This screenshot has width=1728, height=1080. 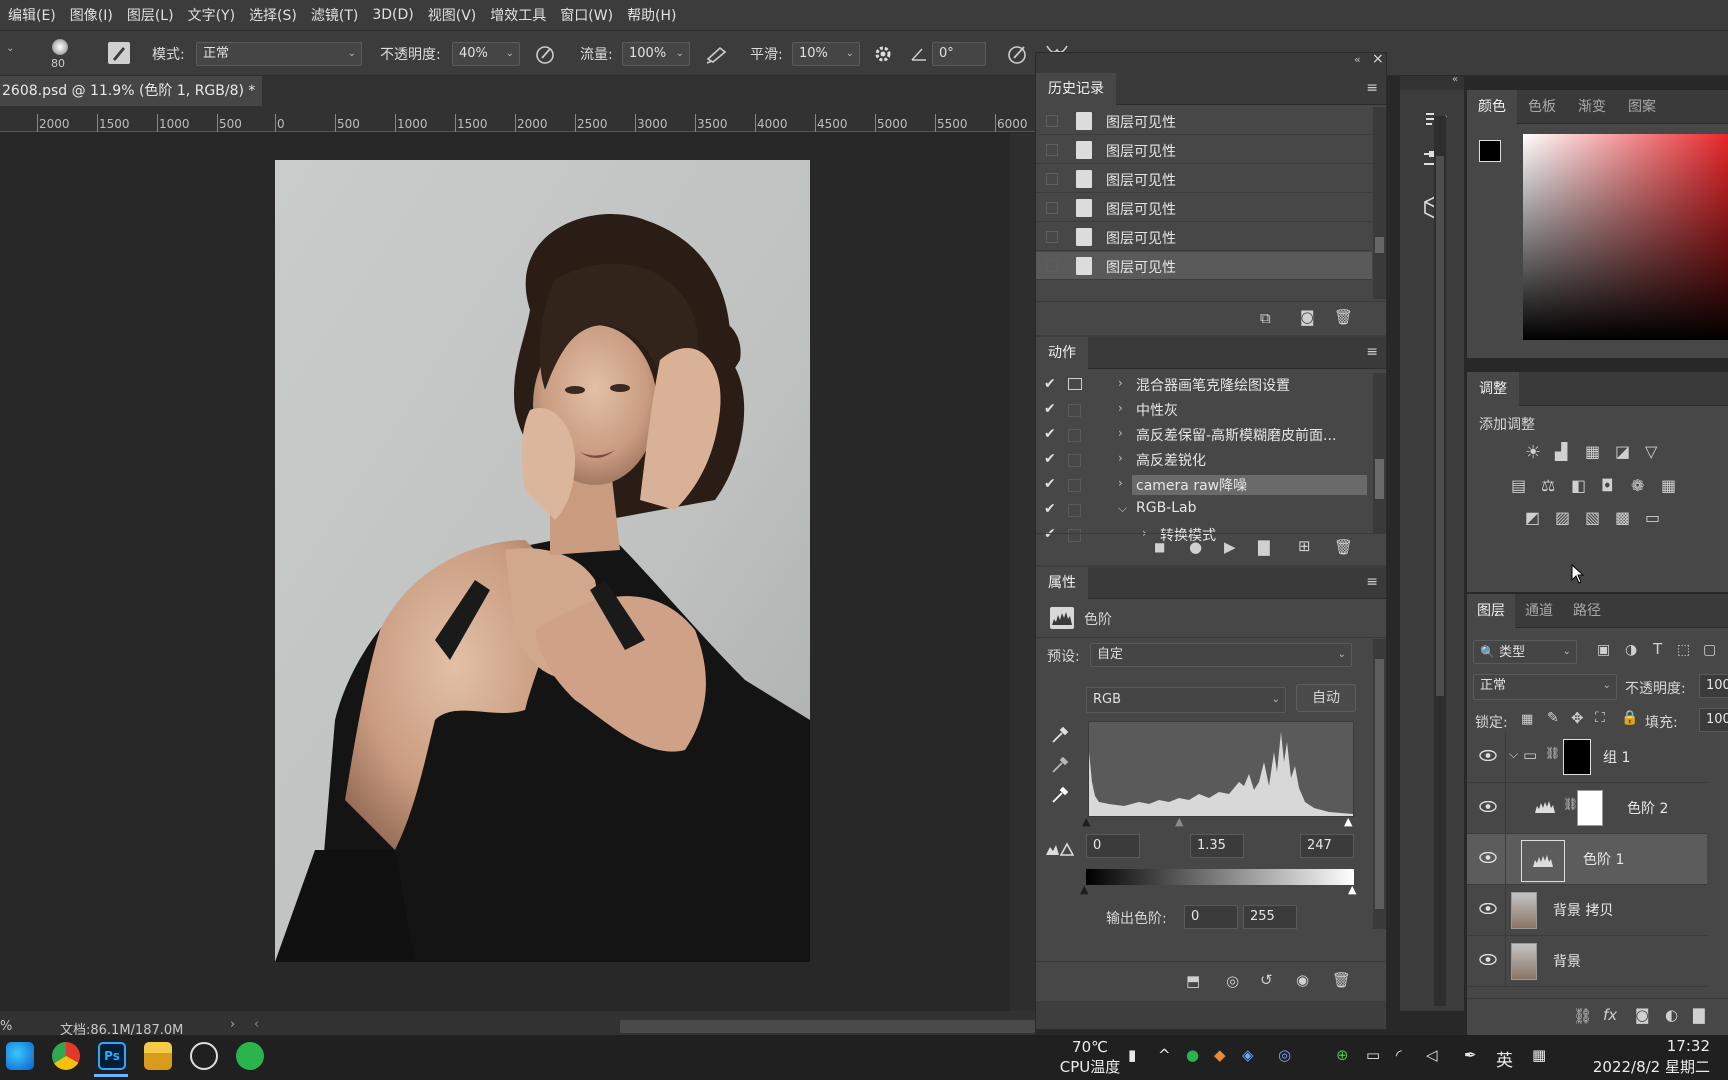 What do you see at coordinates (334, 15) in the screenshot?
I see `menu-item: 滤镜(T)` at bounding box center [334, 15].